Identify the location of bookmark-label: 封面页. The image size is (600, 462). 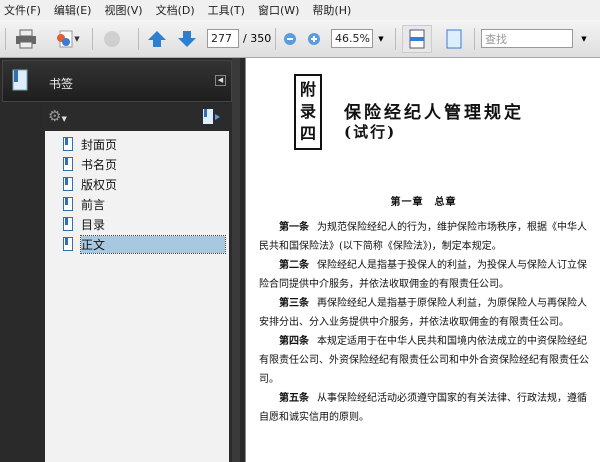
(99, 144).